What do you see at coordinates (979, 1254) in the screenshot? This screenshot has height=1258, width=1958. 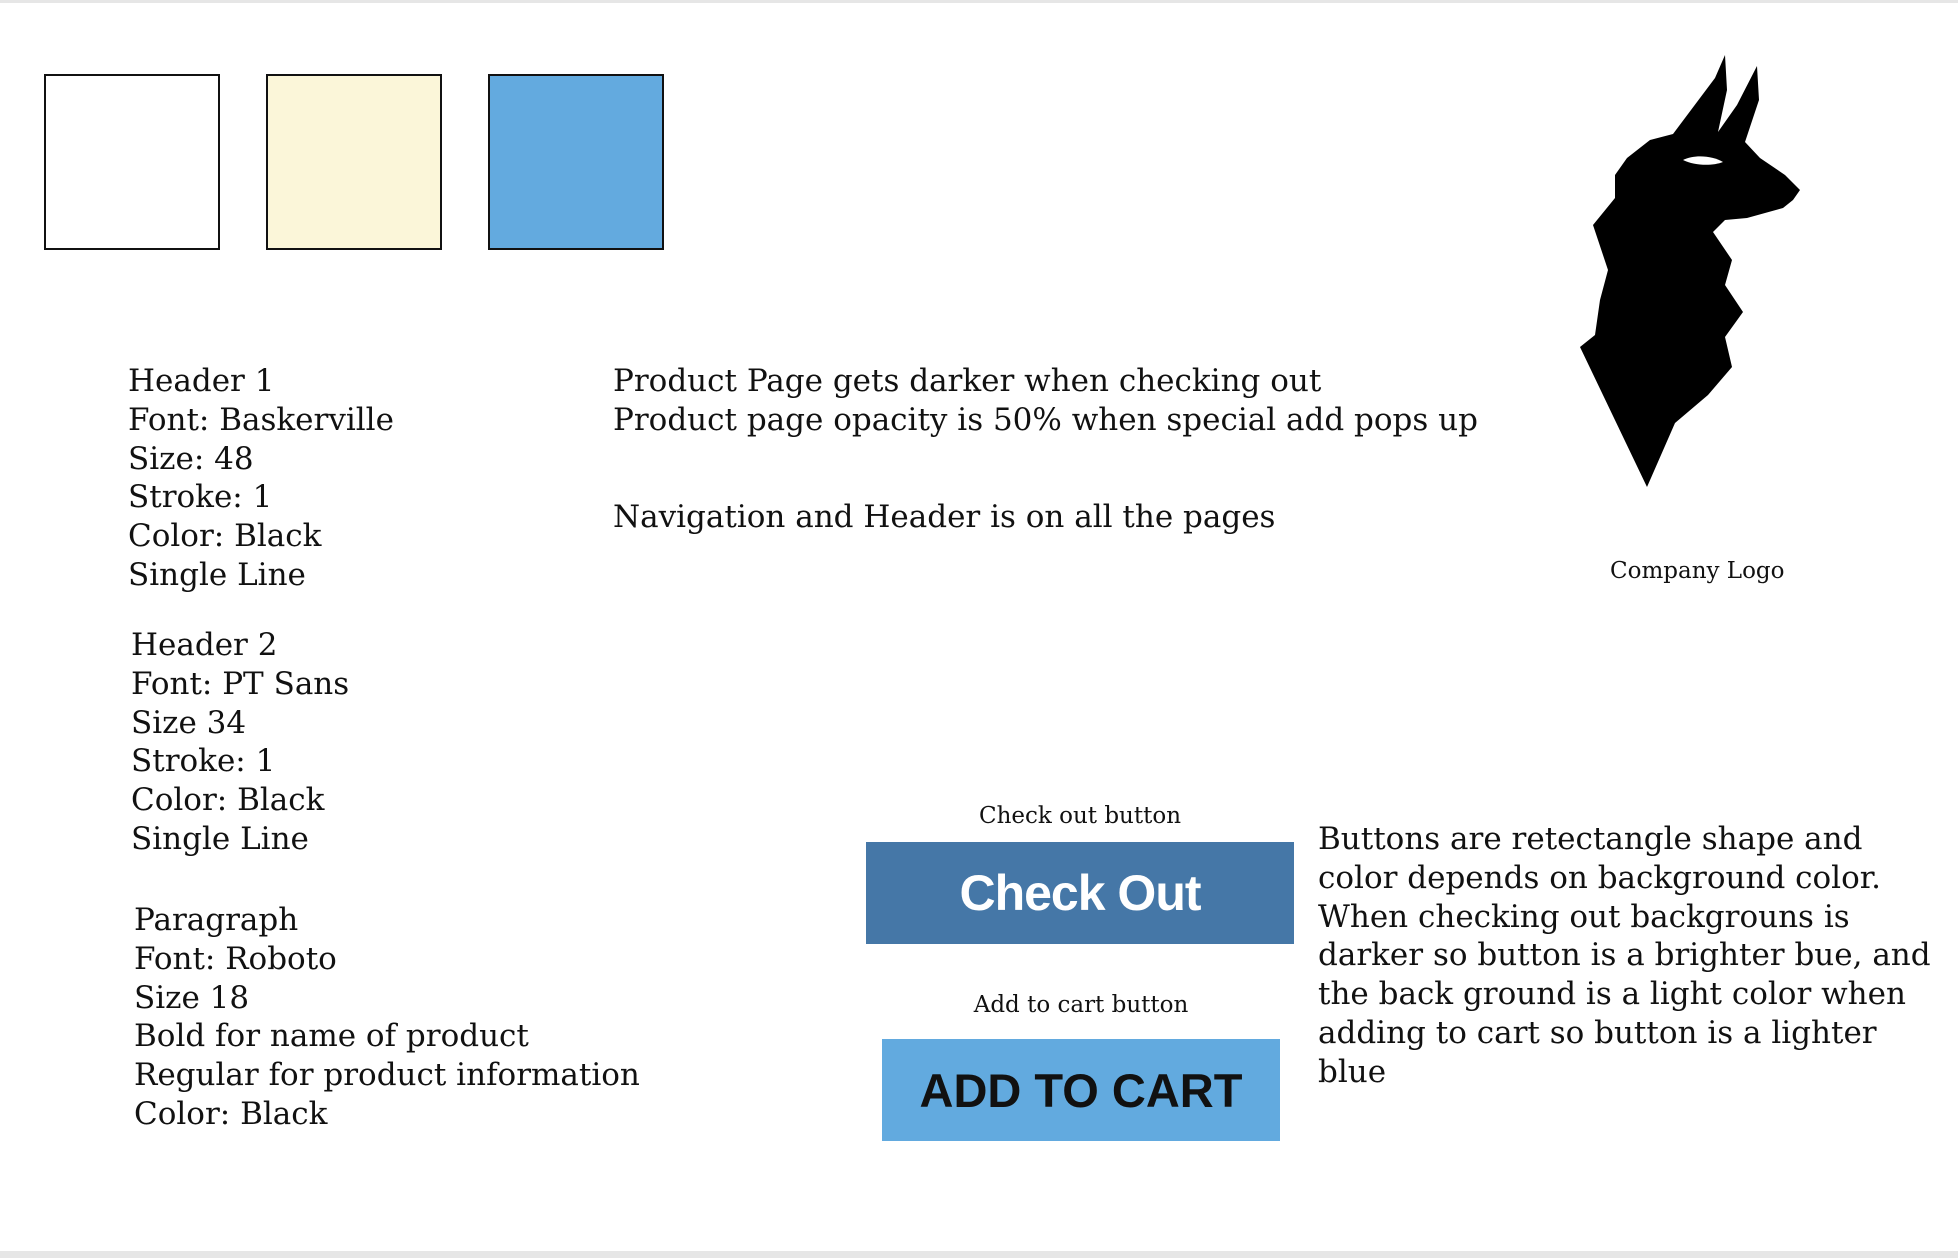 I see `bottom-border` at bounding box center [979, 1254].